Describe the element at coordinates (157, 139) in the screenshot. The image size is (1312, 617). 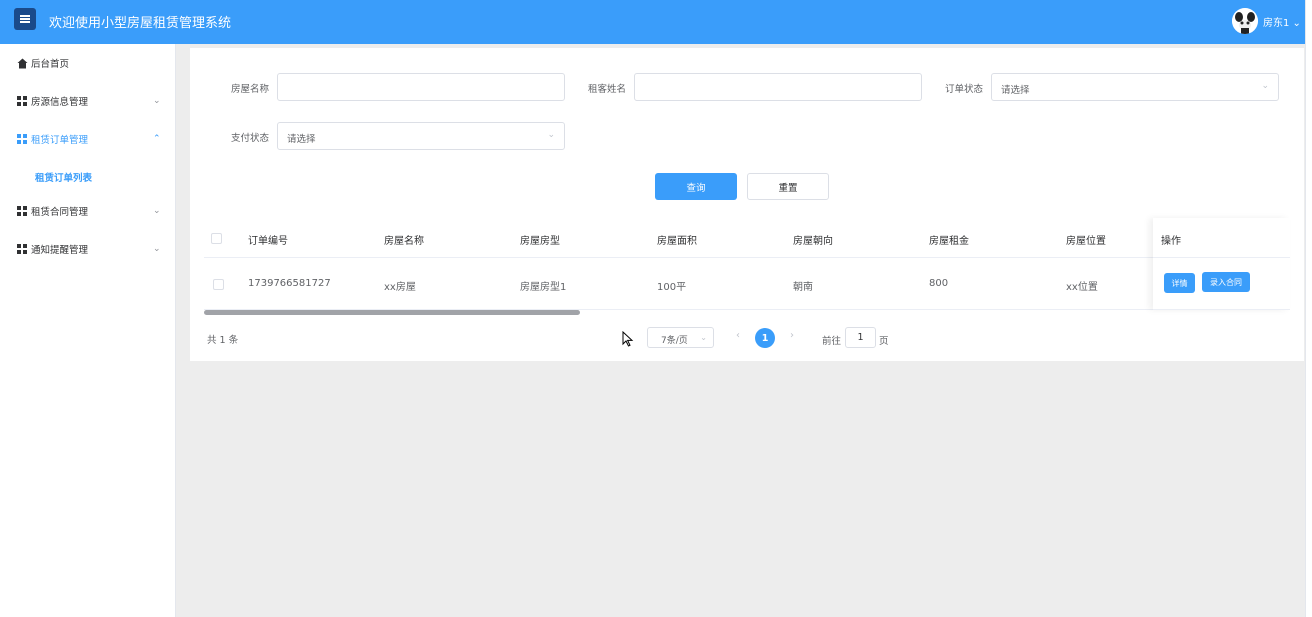
I see `chevron-up-icon: ⌃` at that location.